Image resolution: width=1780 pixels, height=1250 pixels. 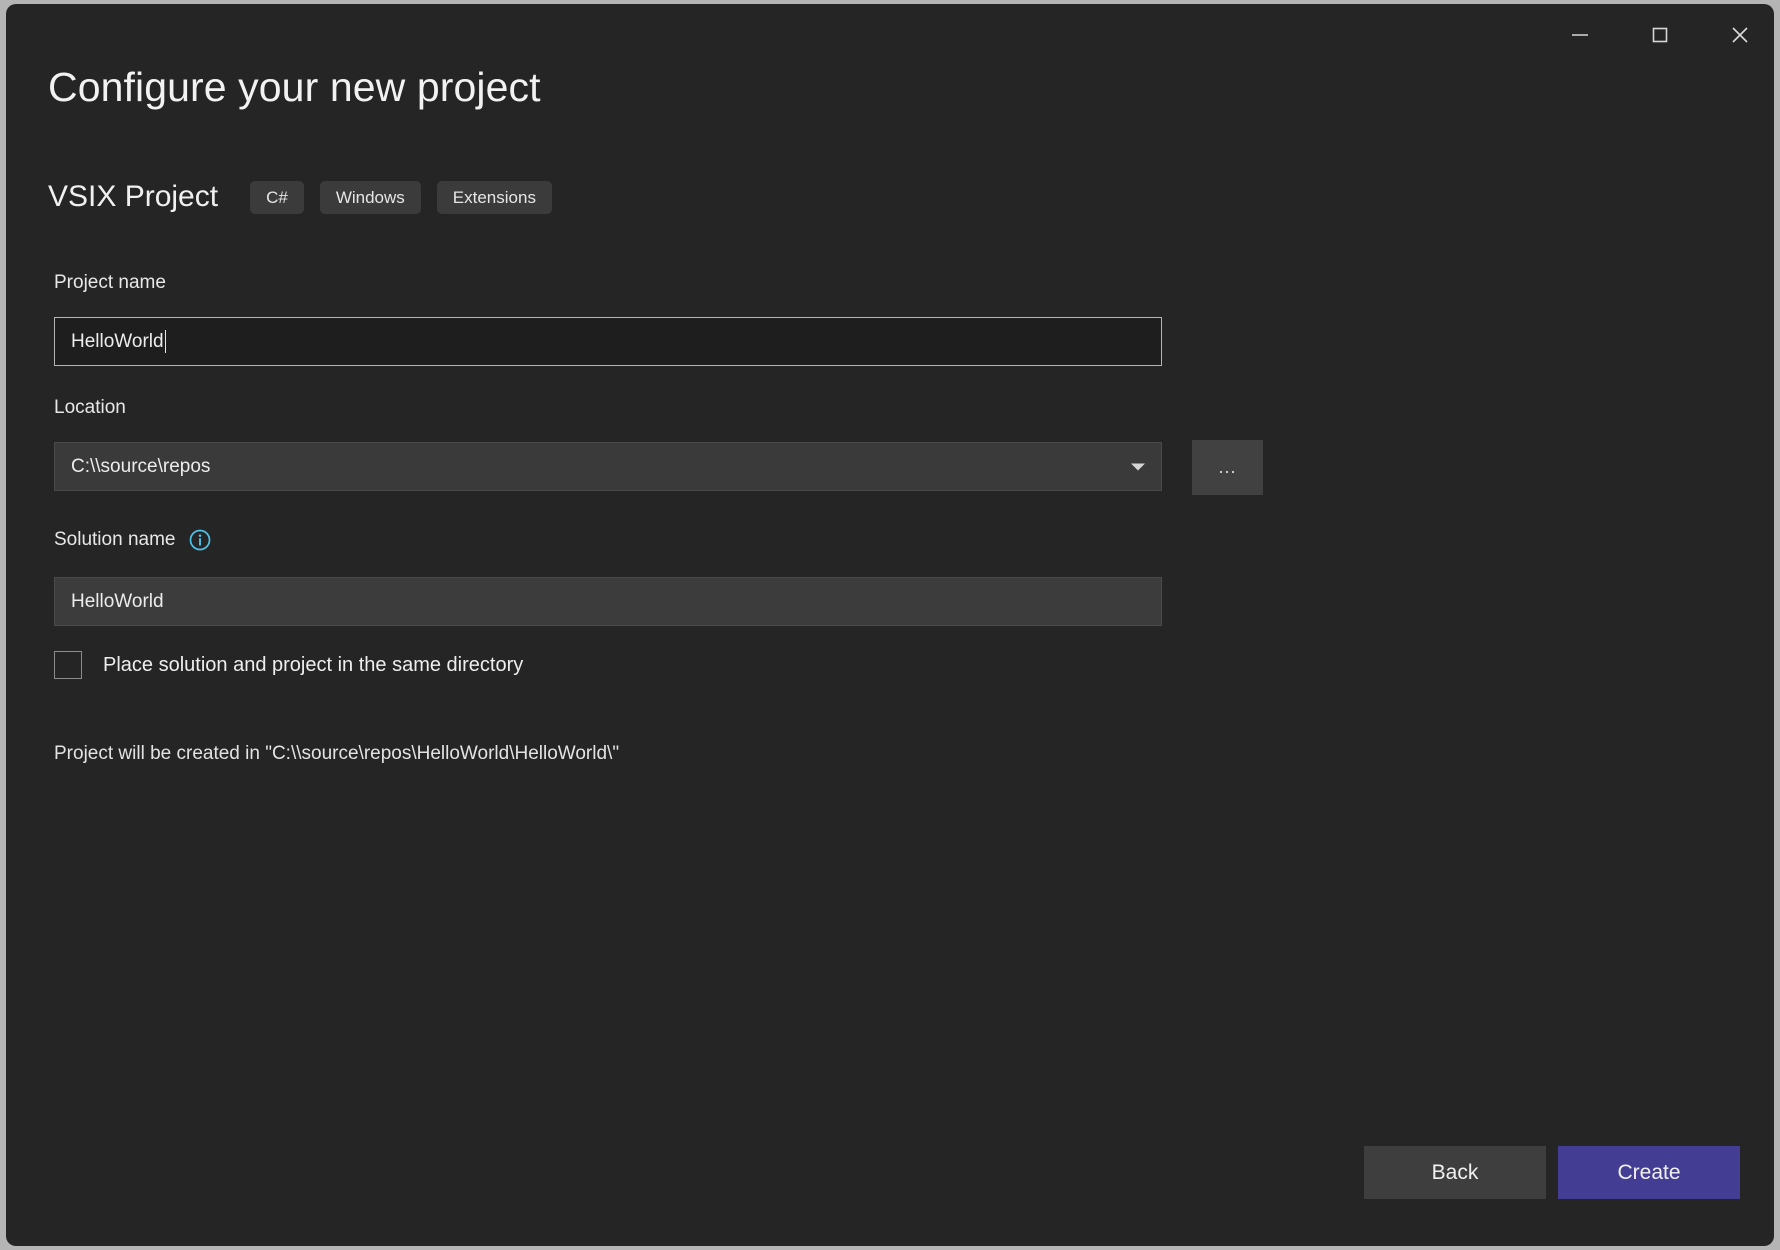 What do you see at coordinates (277, 197) in the screenshot?
I see `tag-language: C#` at bounding box center [277, 197].